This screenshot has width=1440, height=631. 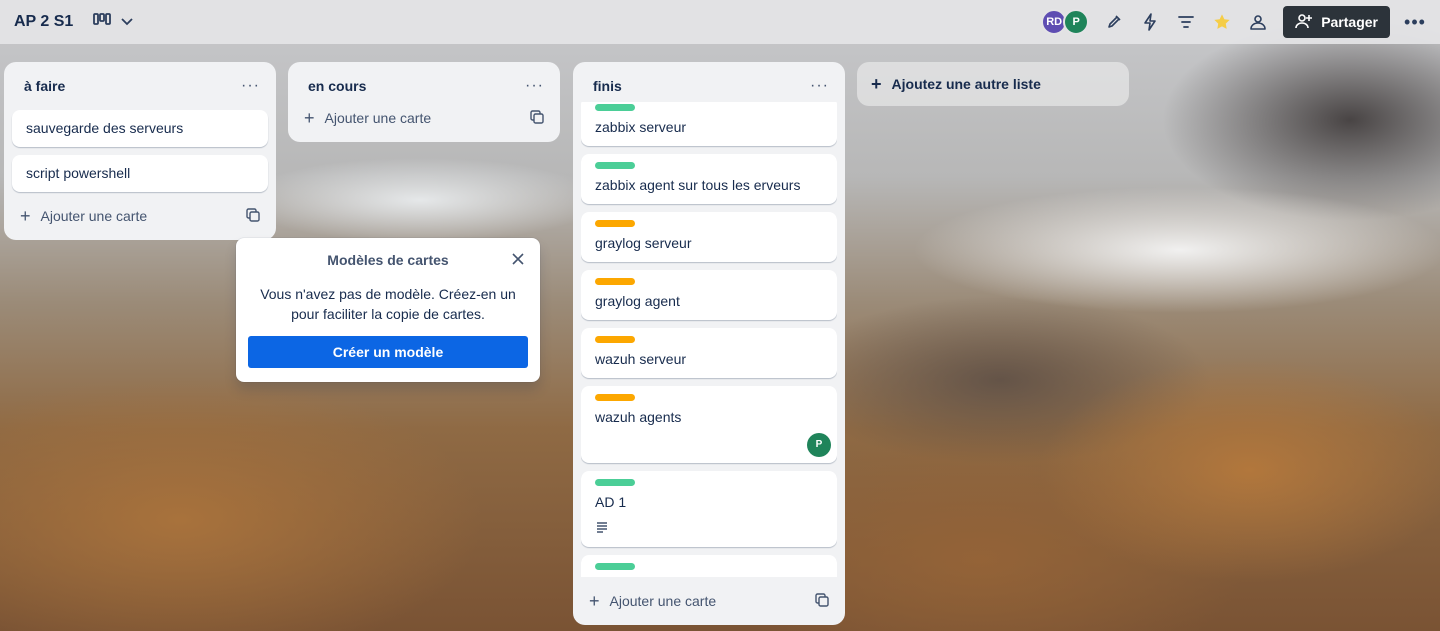 What do you see at coordinates (709, 509) in the screenshot?
I see `card-item: AD 1` at bounding box center [709, 509].